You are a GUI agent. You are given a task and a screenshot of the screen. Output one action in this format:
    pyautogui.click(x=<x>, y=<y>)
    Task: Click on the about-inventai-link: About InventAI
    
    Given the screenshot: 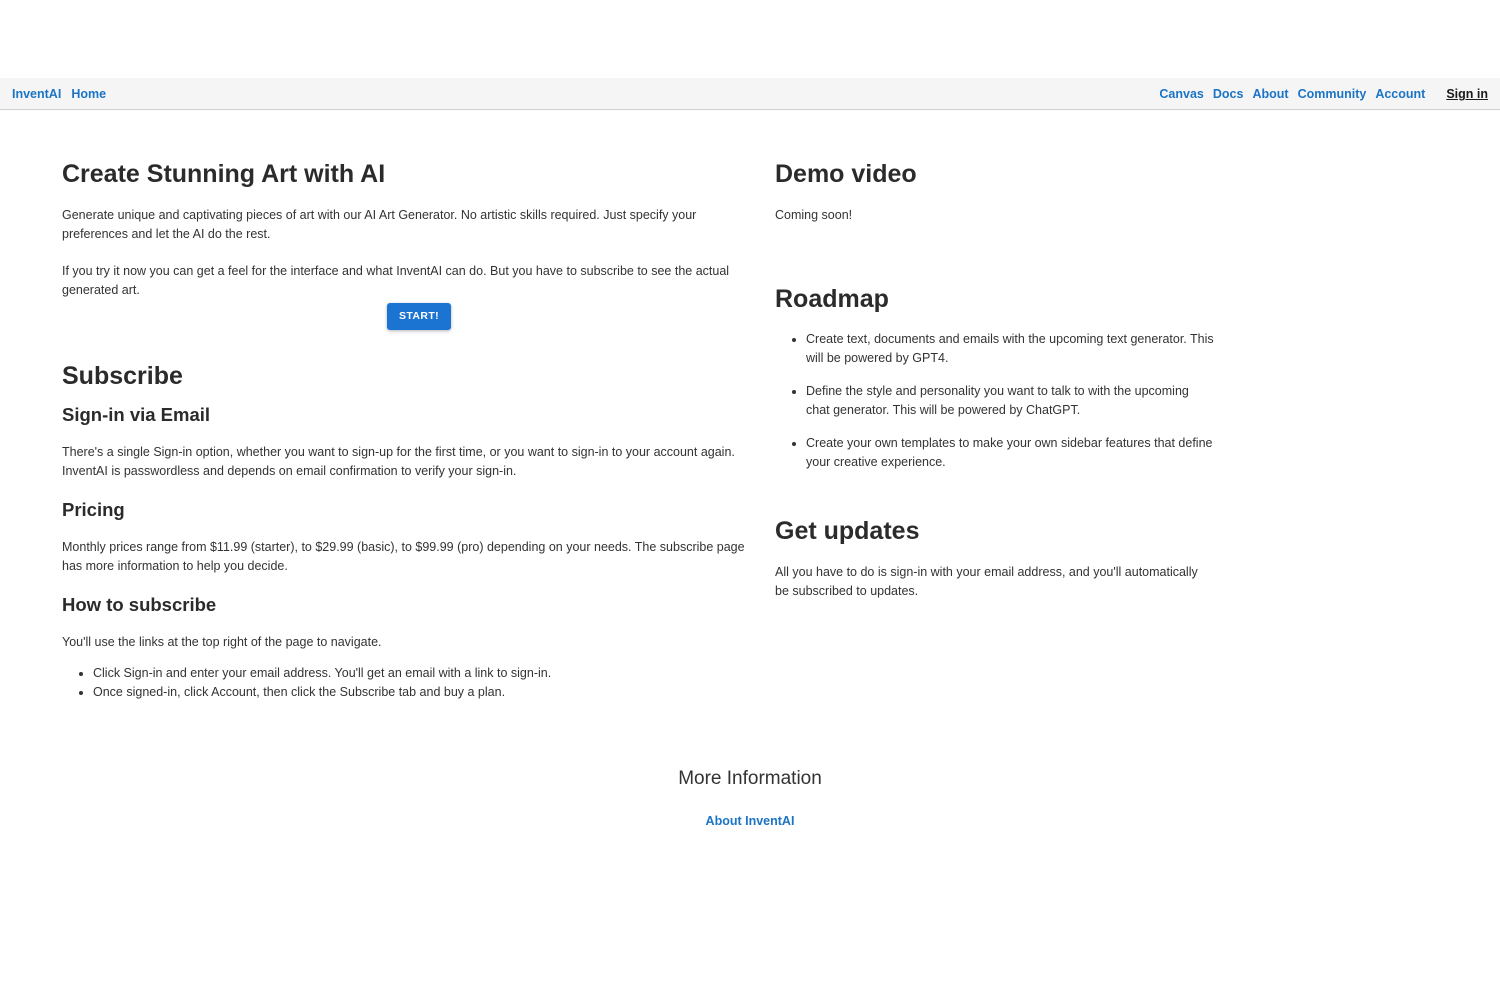 What is the action you would take?
    pyautogui.click(x=750, y=821)
    